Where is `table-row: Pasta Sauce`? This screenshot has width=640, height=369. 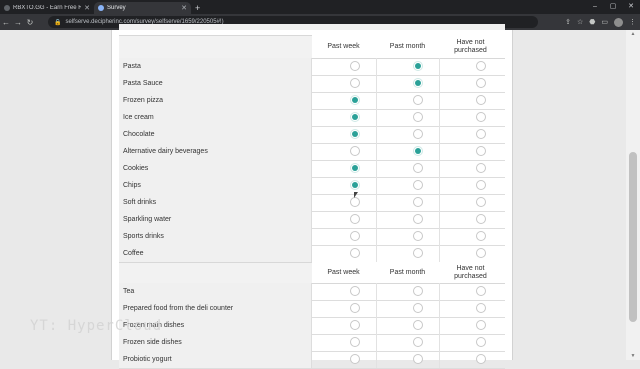 table-row: Pasta Sauce is located at coordinates (312, 84).